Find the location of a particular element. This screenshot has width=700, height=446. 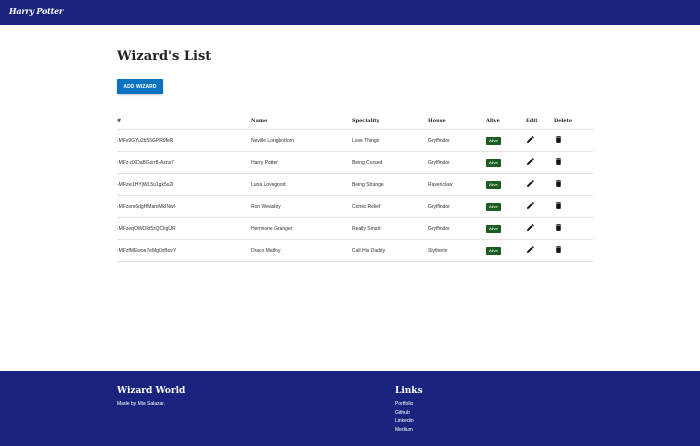

row-speciality: Lose Things is located at coordinates (390, 140).